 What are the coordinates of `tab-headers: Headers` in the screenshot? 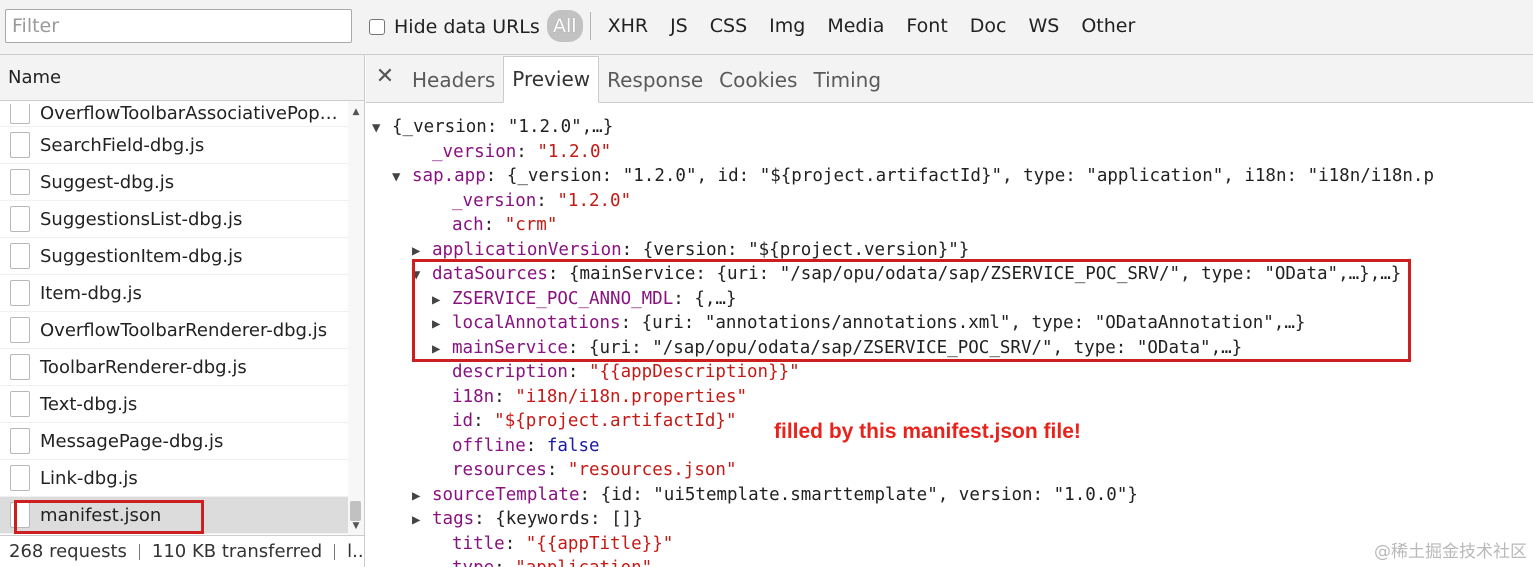 It's located at (453, 80).